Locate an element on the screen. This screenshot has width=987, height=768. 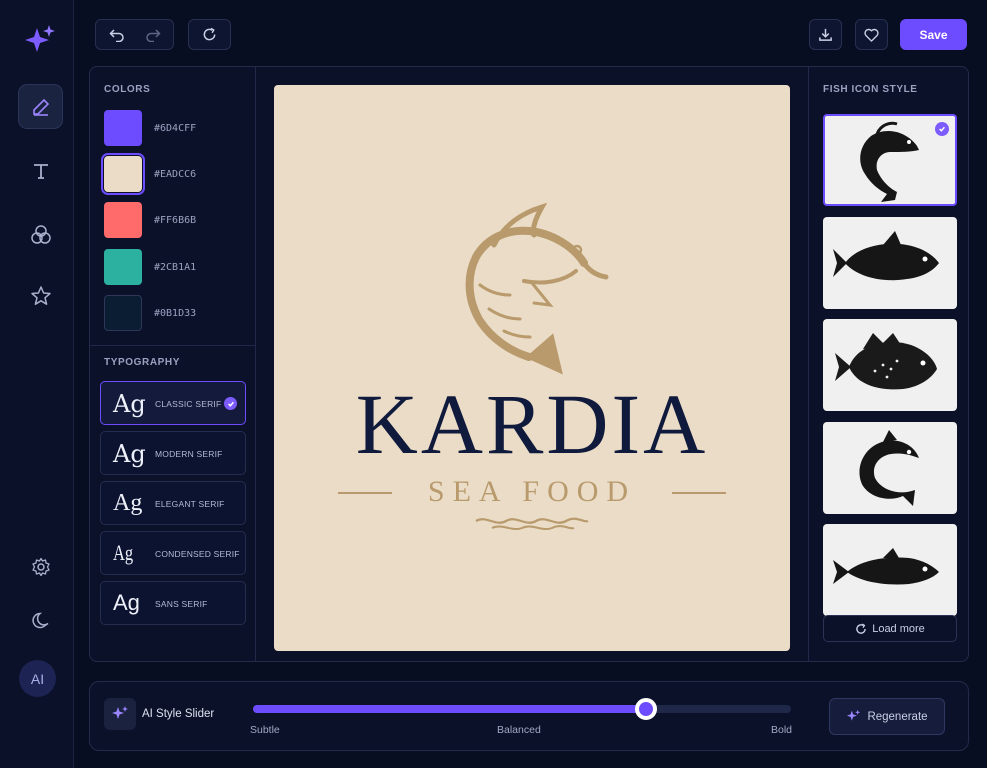
regenerate-button: Regenerate is located at coordinates (887, 716).